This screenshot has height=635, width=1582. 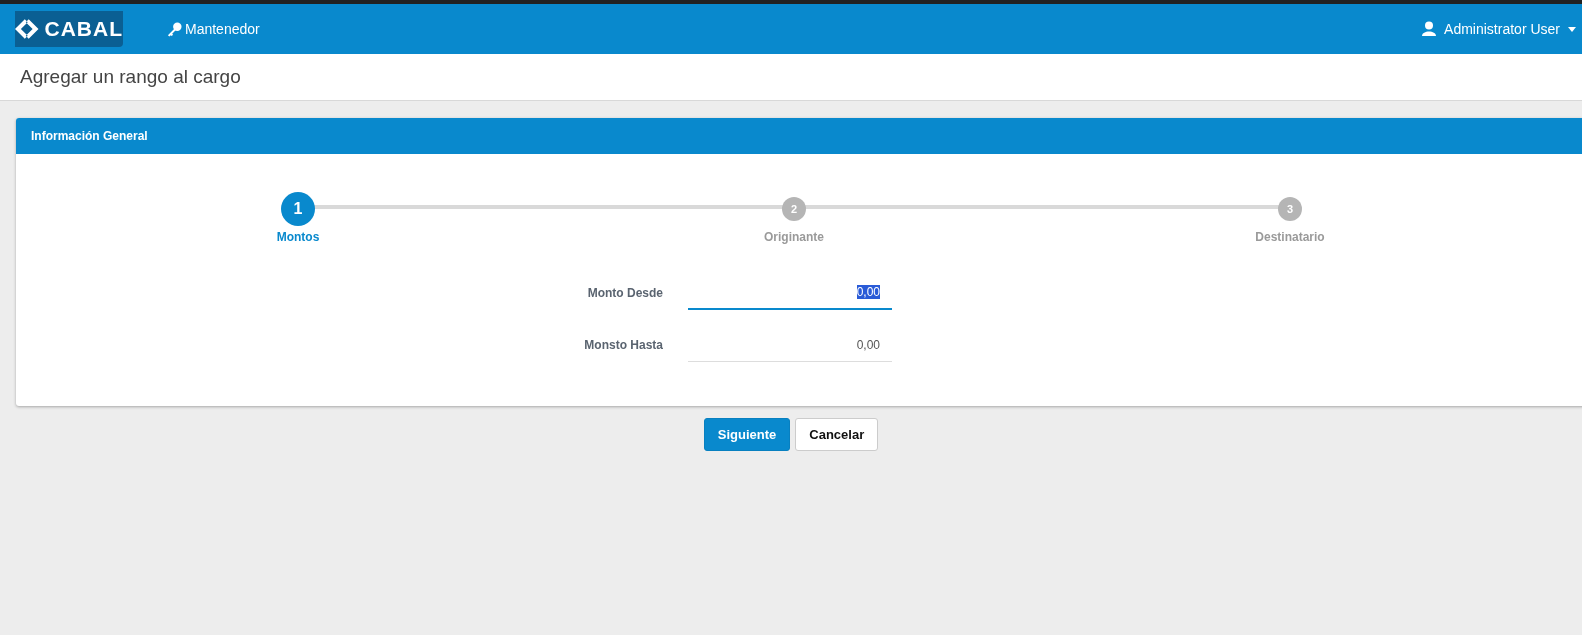 What do you see at coordinates (298, 209) in the screenshot?
I see `step-circle: 1` at bounding box center [298, 209].